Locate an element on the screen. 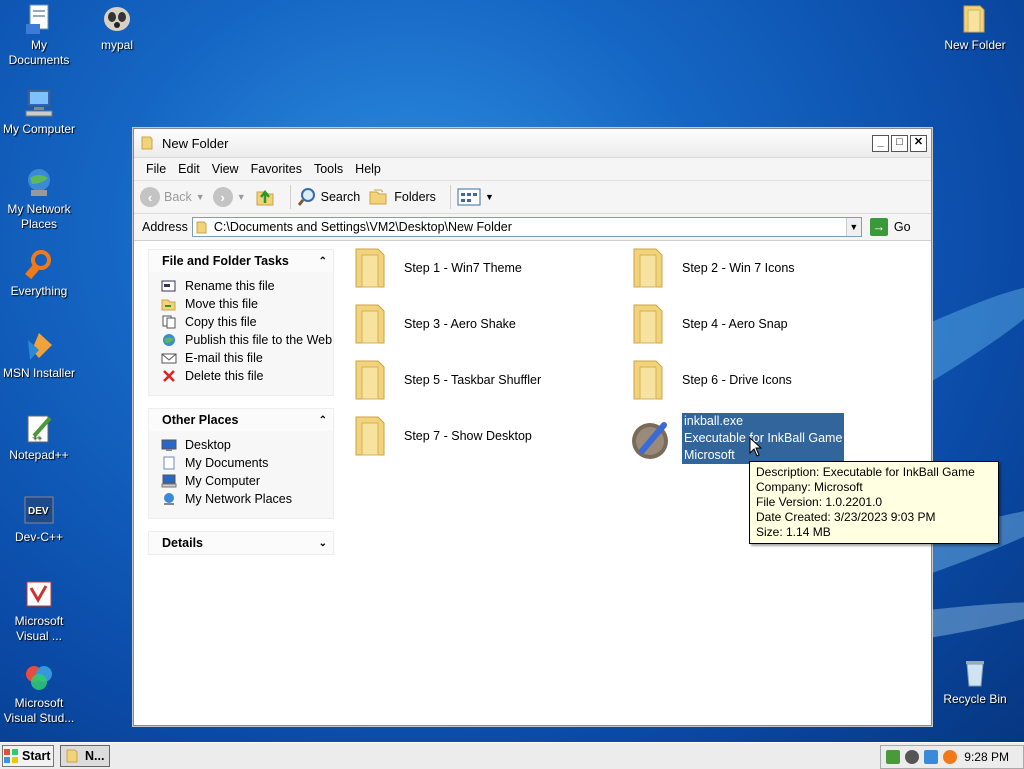  globe-icon is located at coordinates (169, 340).